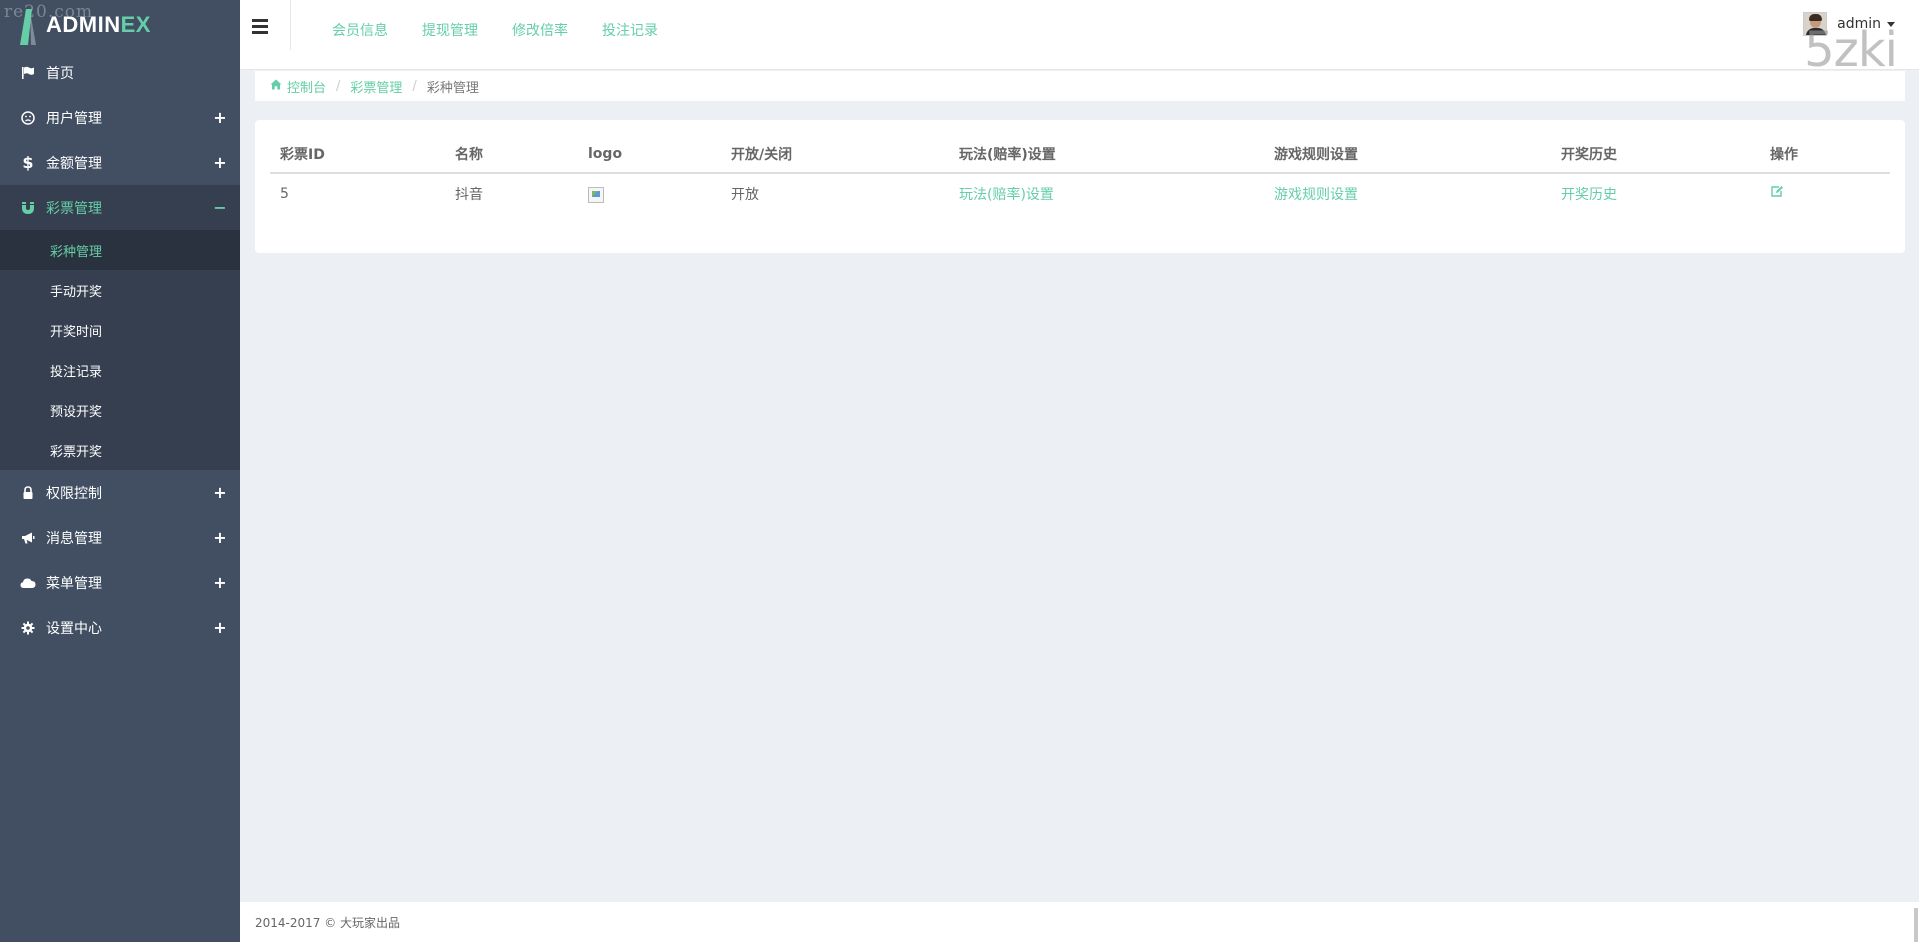 The height and width of the screenshot is (942, 1919). Describe the element at coordinates (28, 118) in the screenshot. I see `smile-icon` at that location.